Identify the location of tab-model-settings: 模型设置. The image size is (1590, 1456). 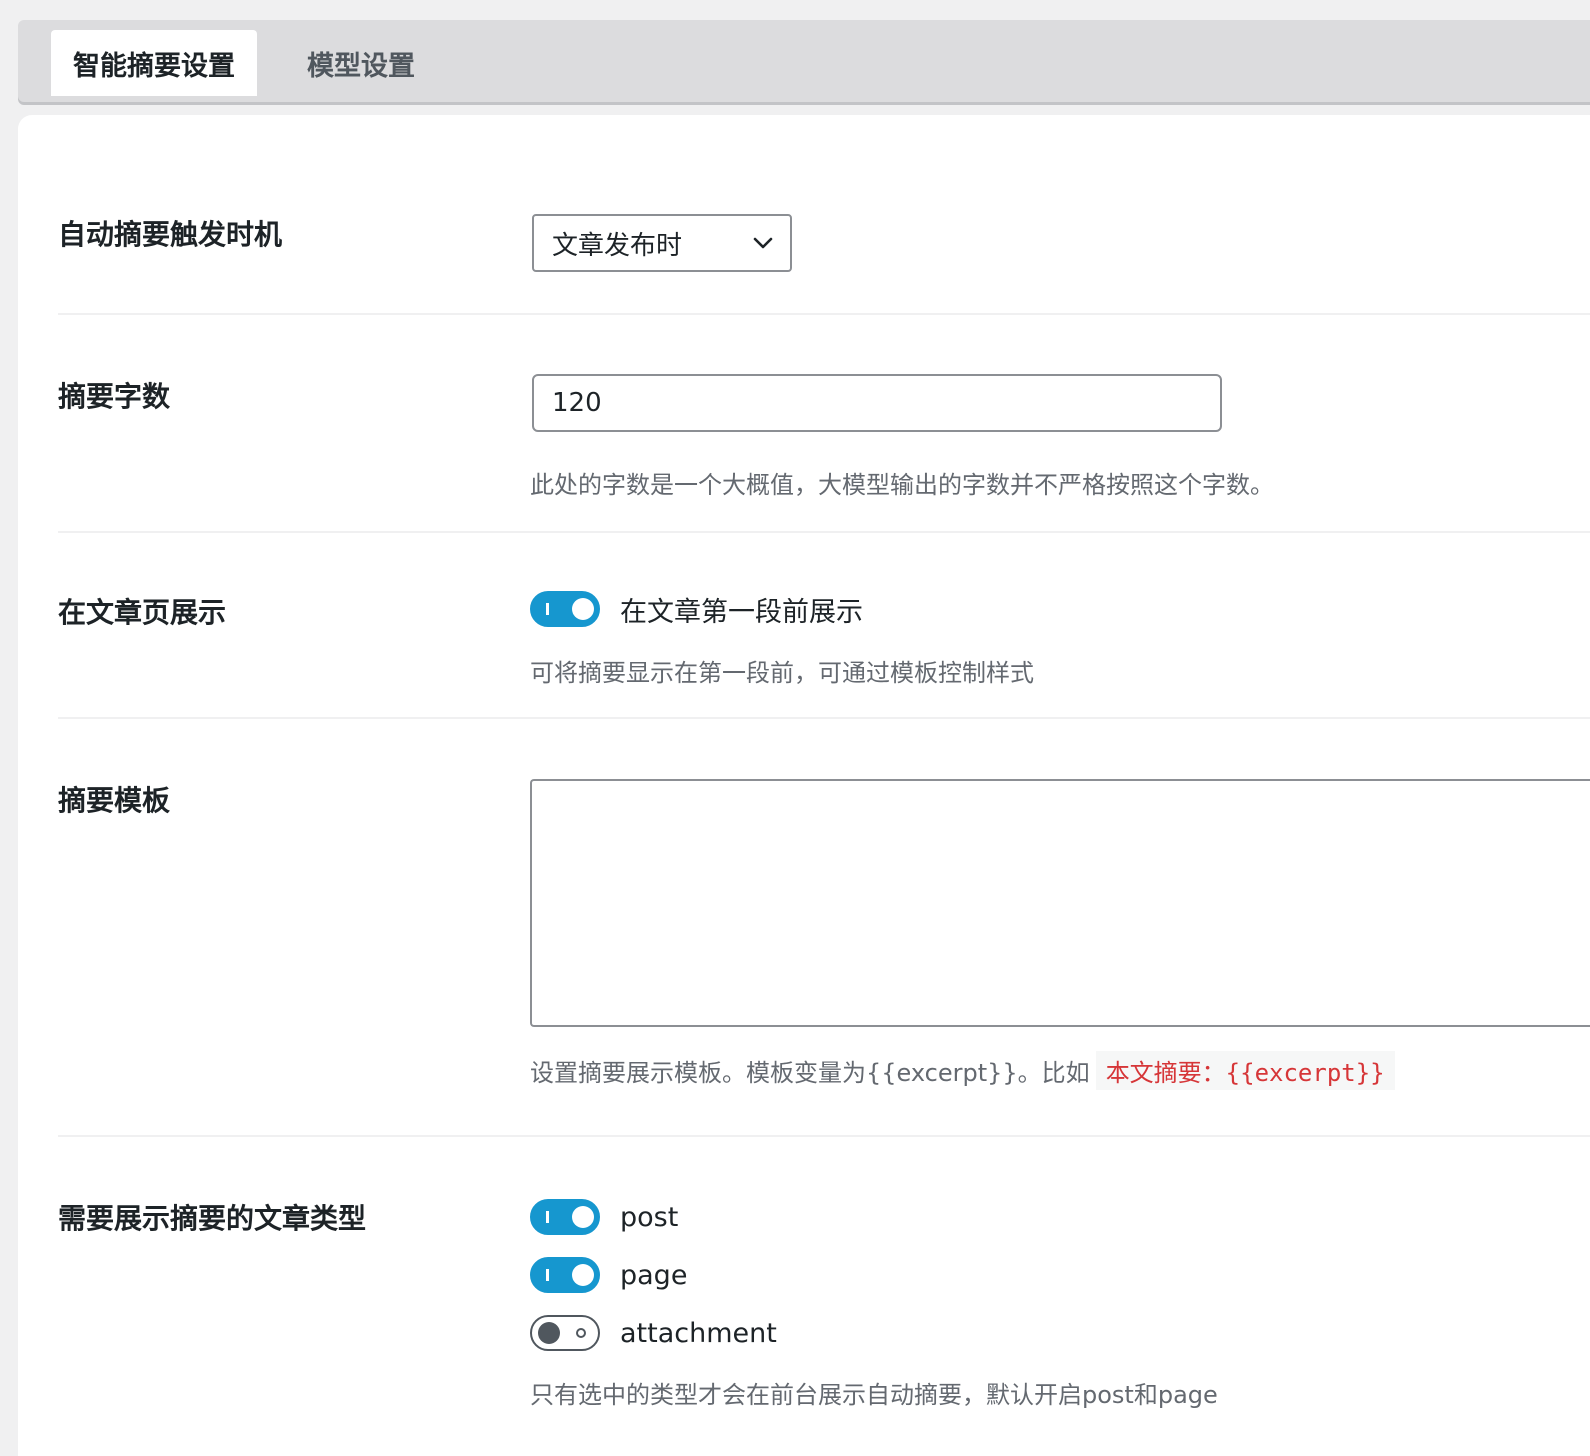
(361, 63).